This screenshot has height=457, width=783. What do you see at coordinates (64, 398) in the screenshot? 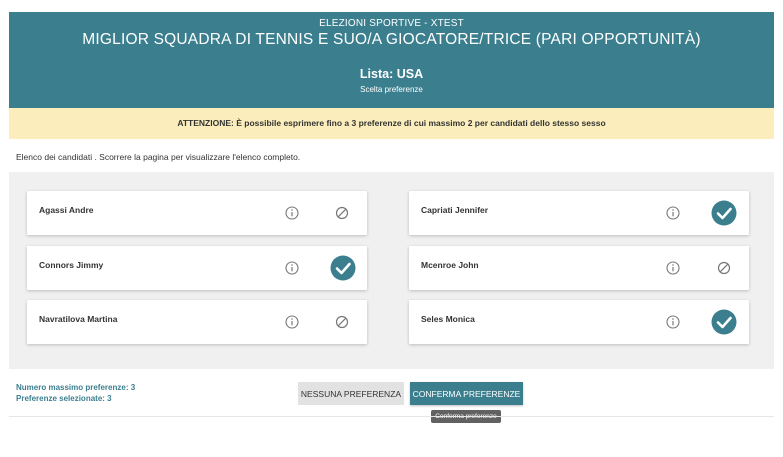
I see `selected-preferences-label: Preferenze selezionate: 3` at bounding box center [64, 398].